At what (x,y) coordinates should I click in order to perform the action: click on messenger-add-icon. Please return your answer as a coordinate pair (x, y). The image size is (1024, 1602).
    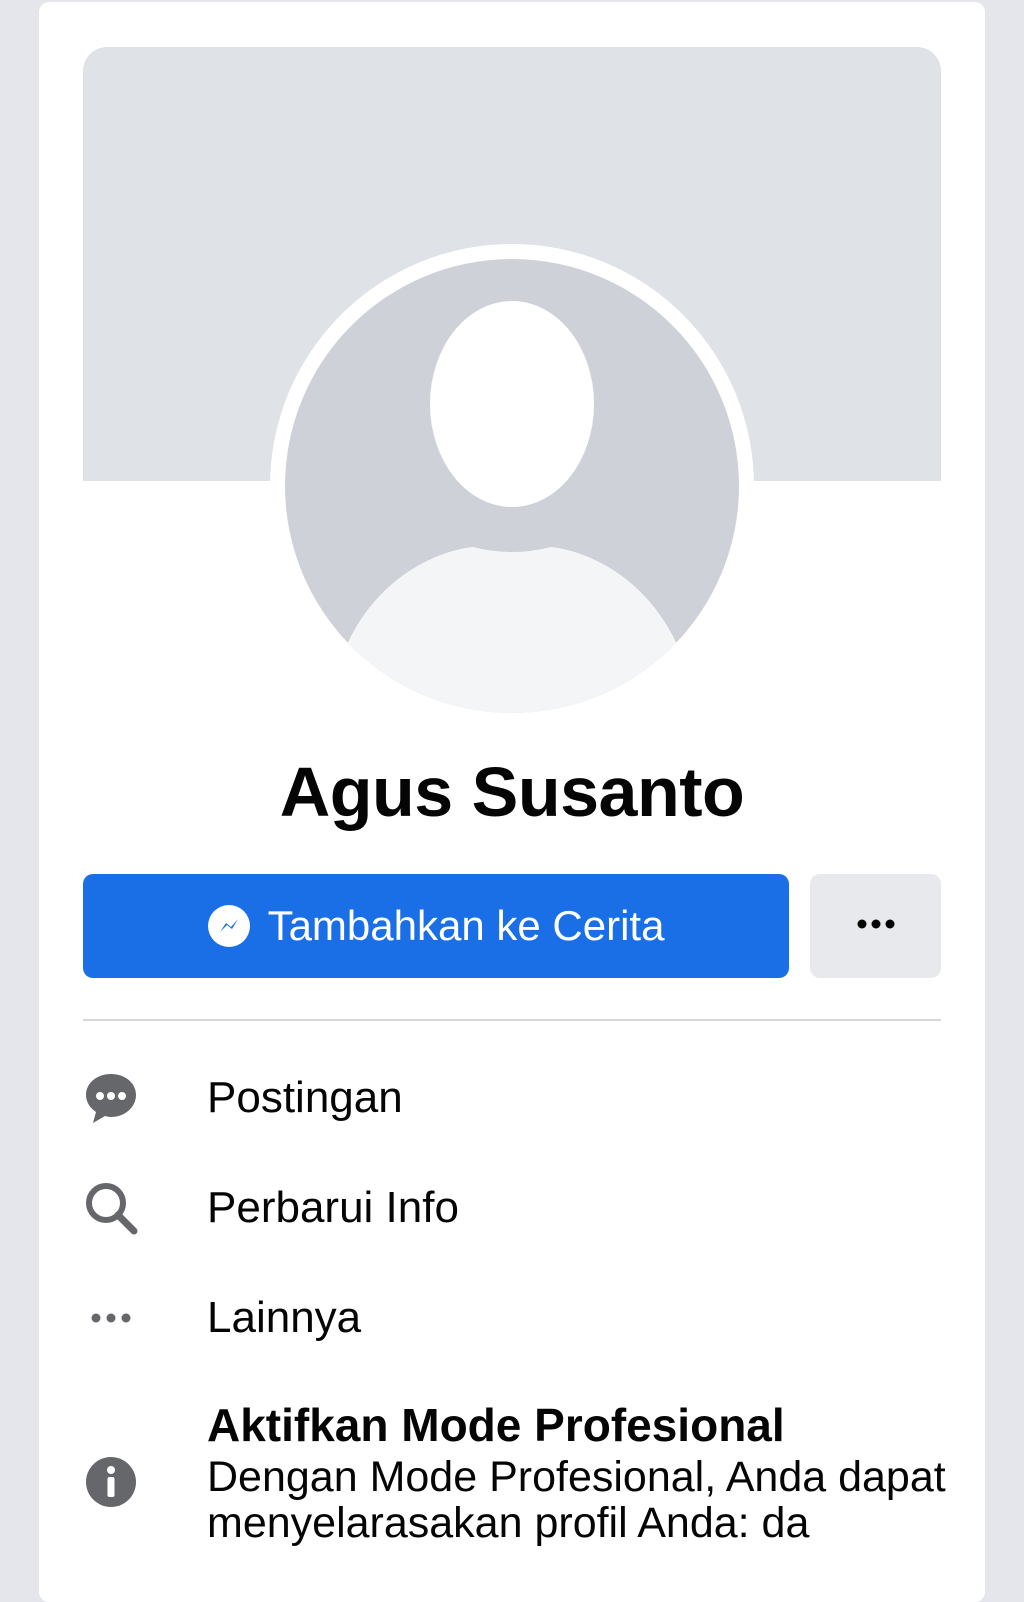
    Looking at the image, I should click on (228, 926).